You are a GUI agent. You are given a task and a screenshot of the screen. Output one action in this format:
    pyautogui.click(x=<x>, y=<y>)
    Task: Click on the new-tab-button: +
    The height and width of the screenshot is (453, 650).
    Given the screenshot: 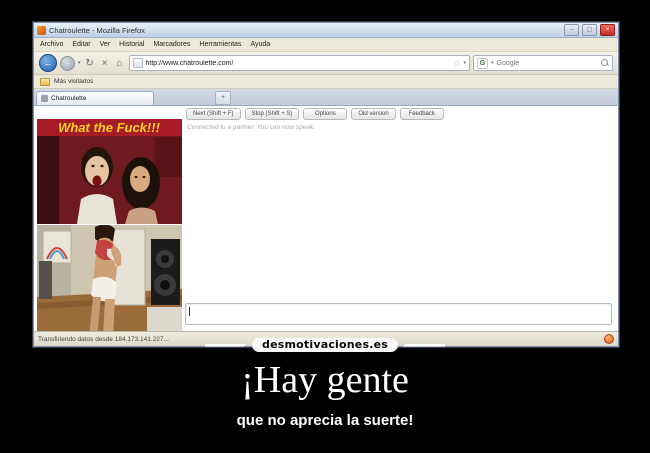 What is the action you would take?
    pyautogui.click(x=223, y=98)
    